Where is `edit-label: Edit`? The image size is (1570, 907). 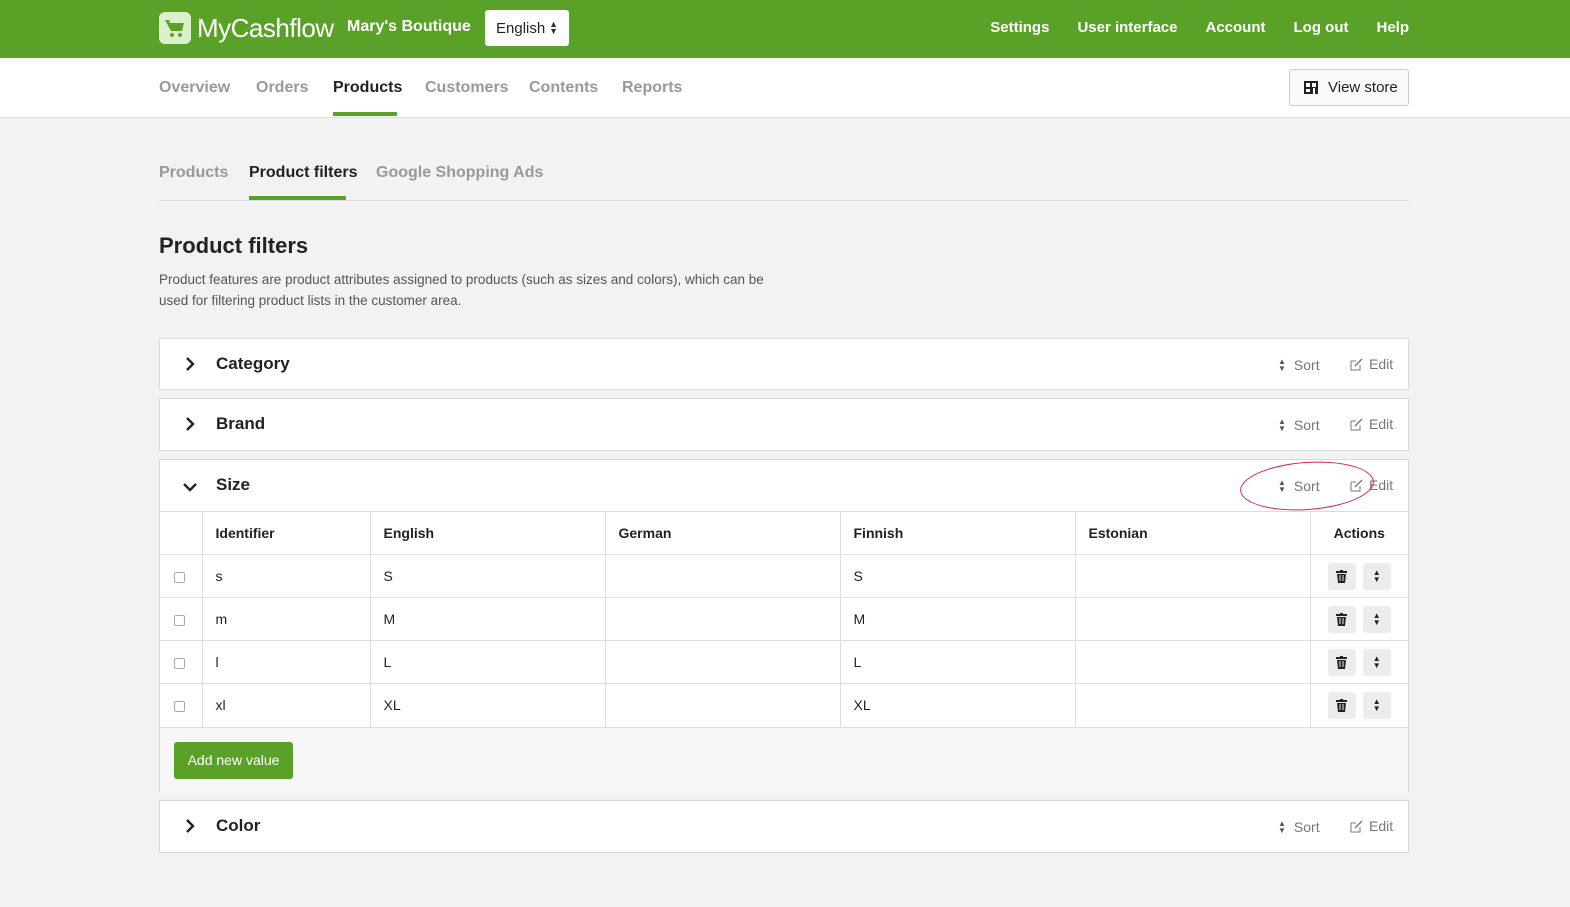 edit-label: Edit is located at coordinates (1381, 424).